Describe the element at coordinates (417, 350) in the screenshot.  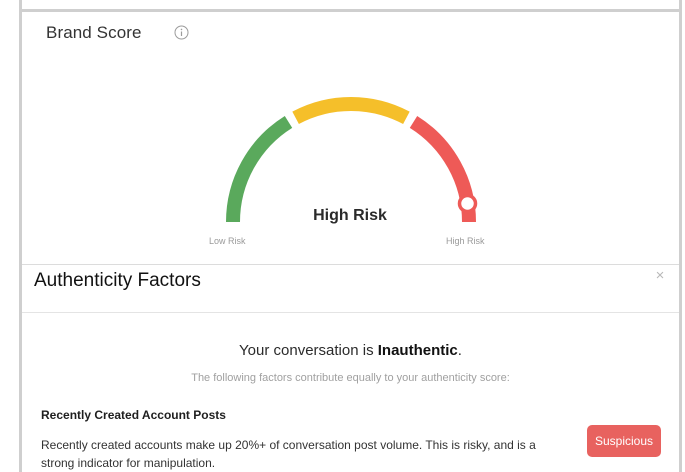
I see `conversation-status-value: Inauthentic` at that location.